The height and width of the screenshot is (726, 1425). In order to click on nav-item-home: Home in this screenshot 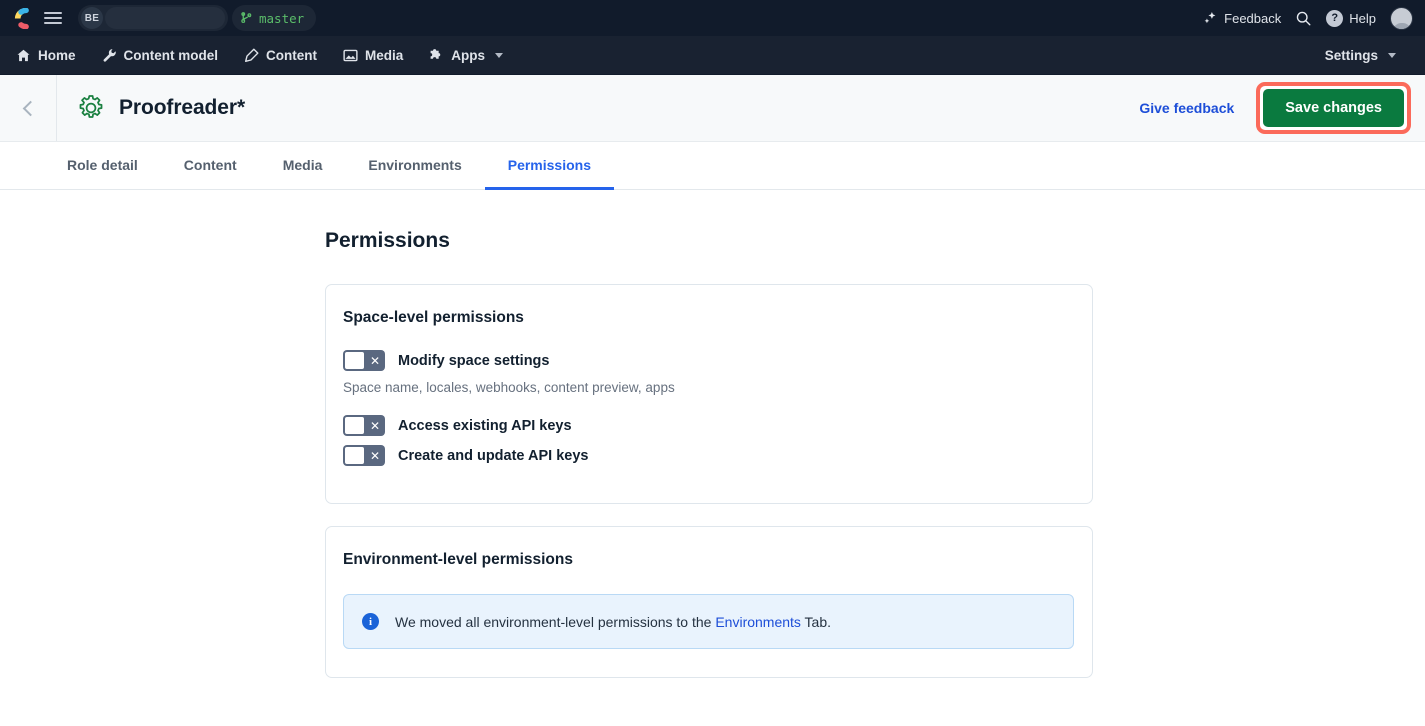, I will do `click(52, 55)`.